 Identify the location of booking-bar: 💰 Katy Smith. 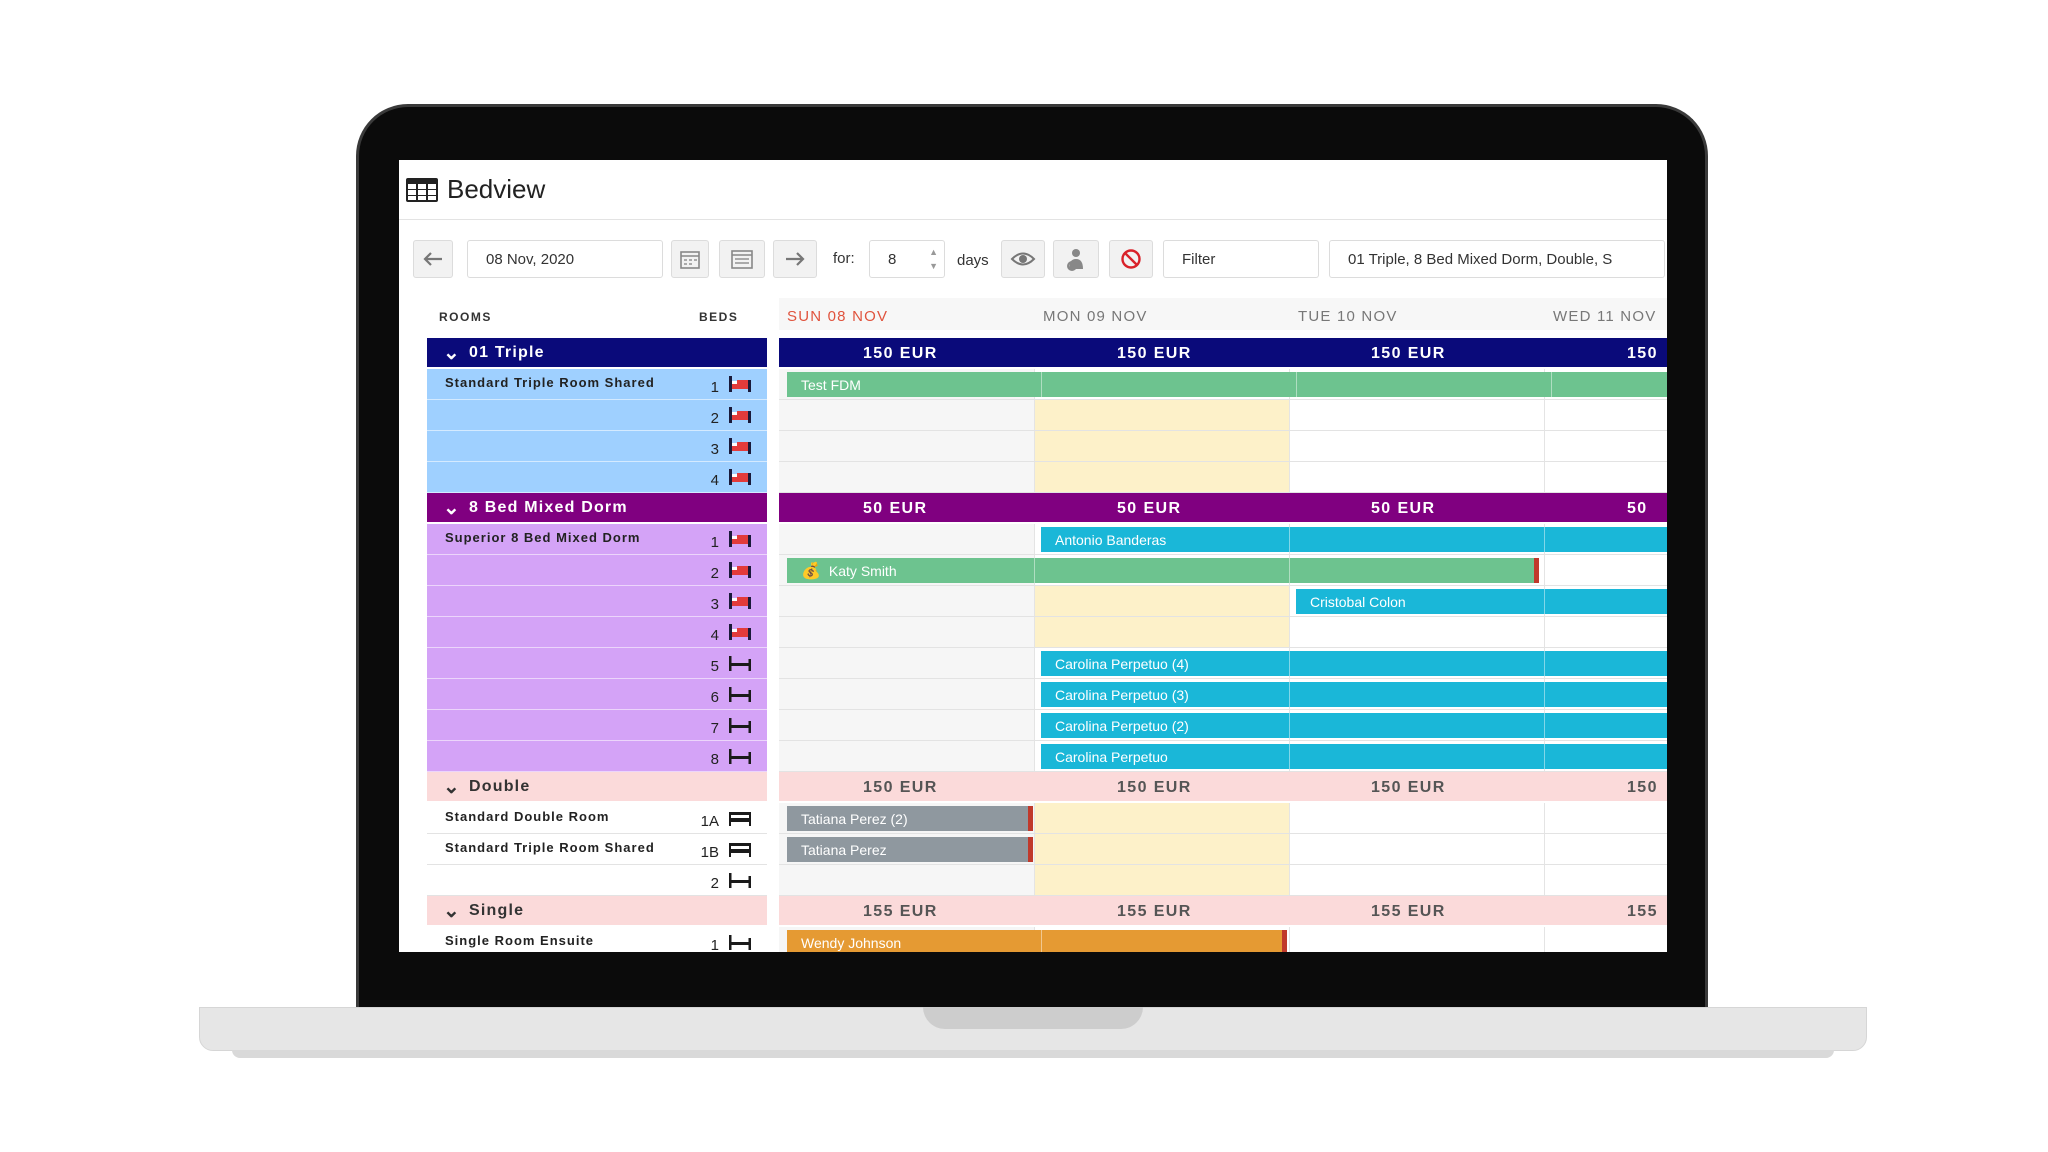
(1163, 570).